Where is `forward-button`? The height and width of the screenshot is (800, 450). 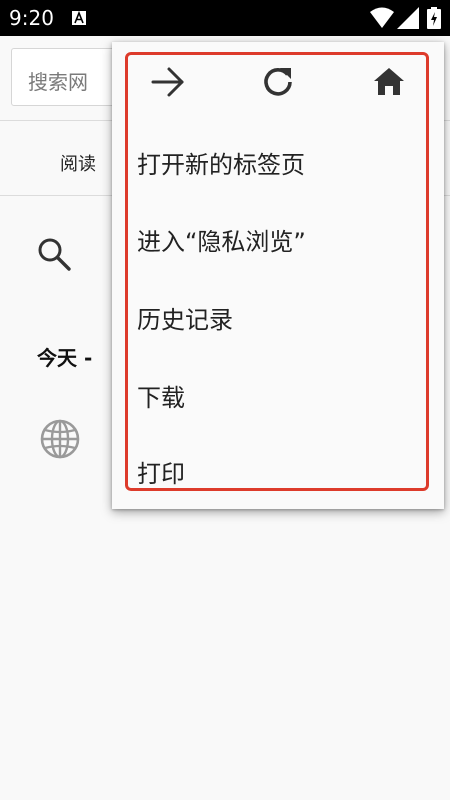 forward-button is located at coordinates (168, 82).